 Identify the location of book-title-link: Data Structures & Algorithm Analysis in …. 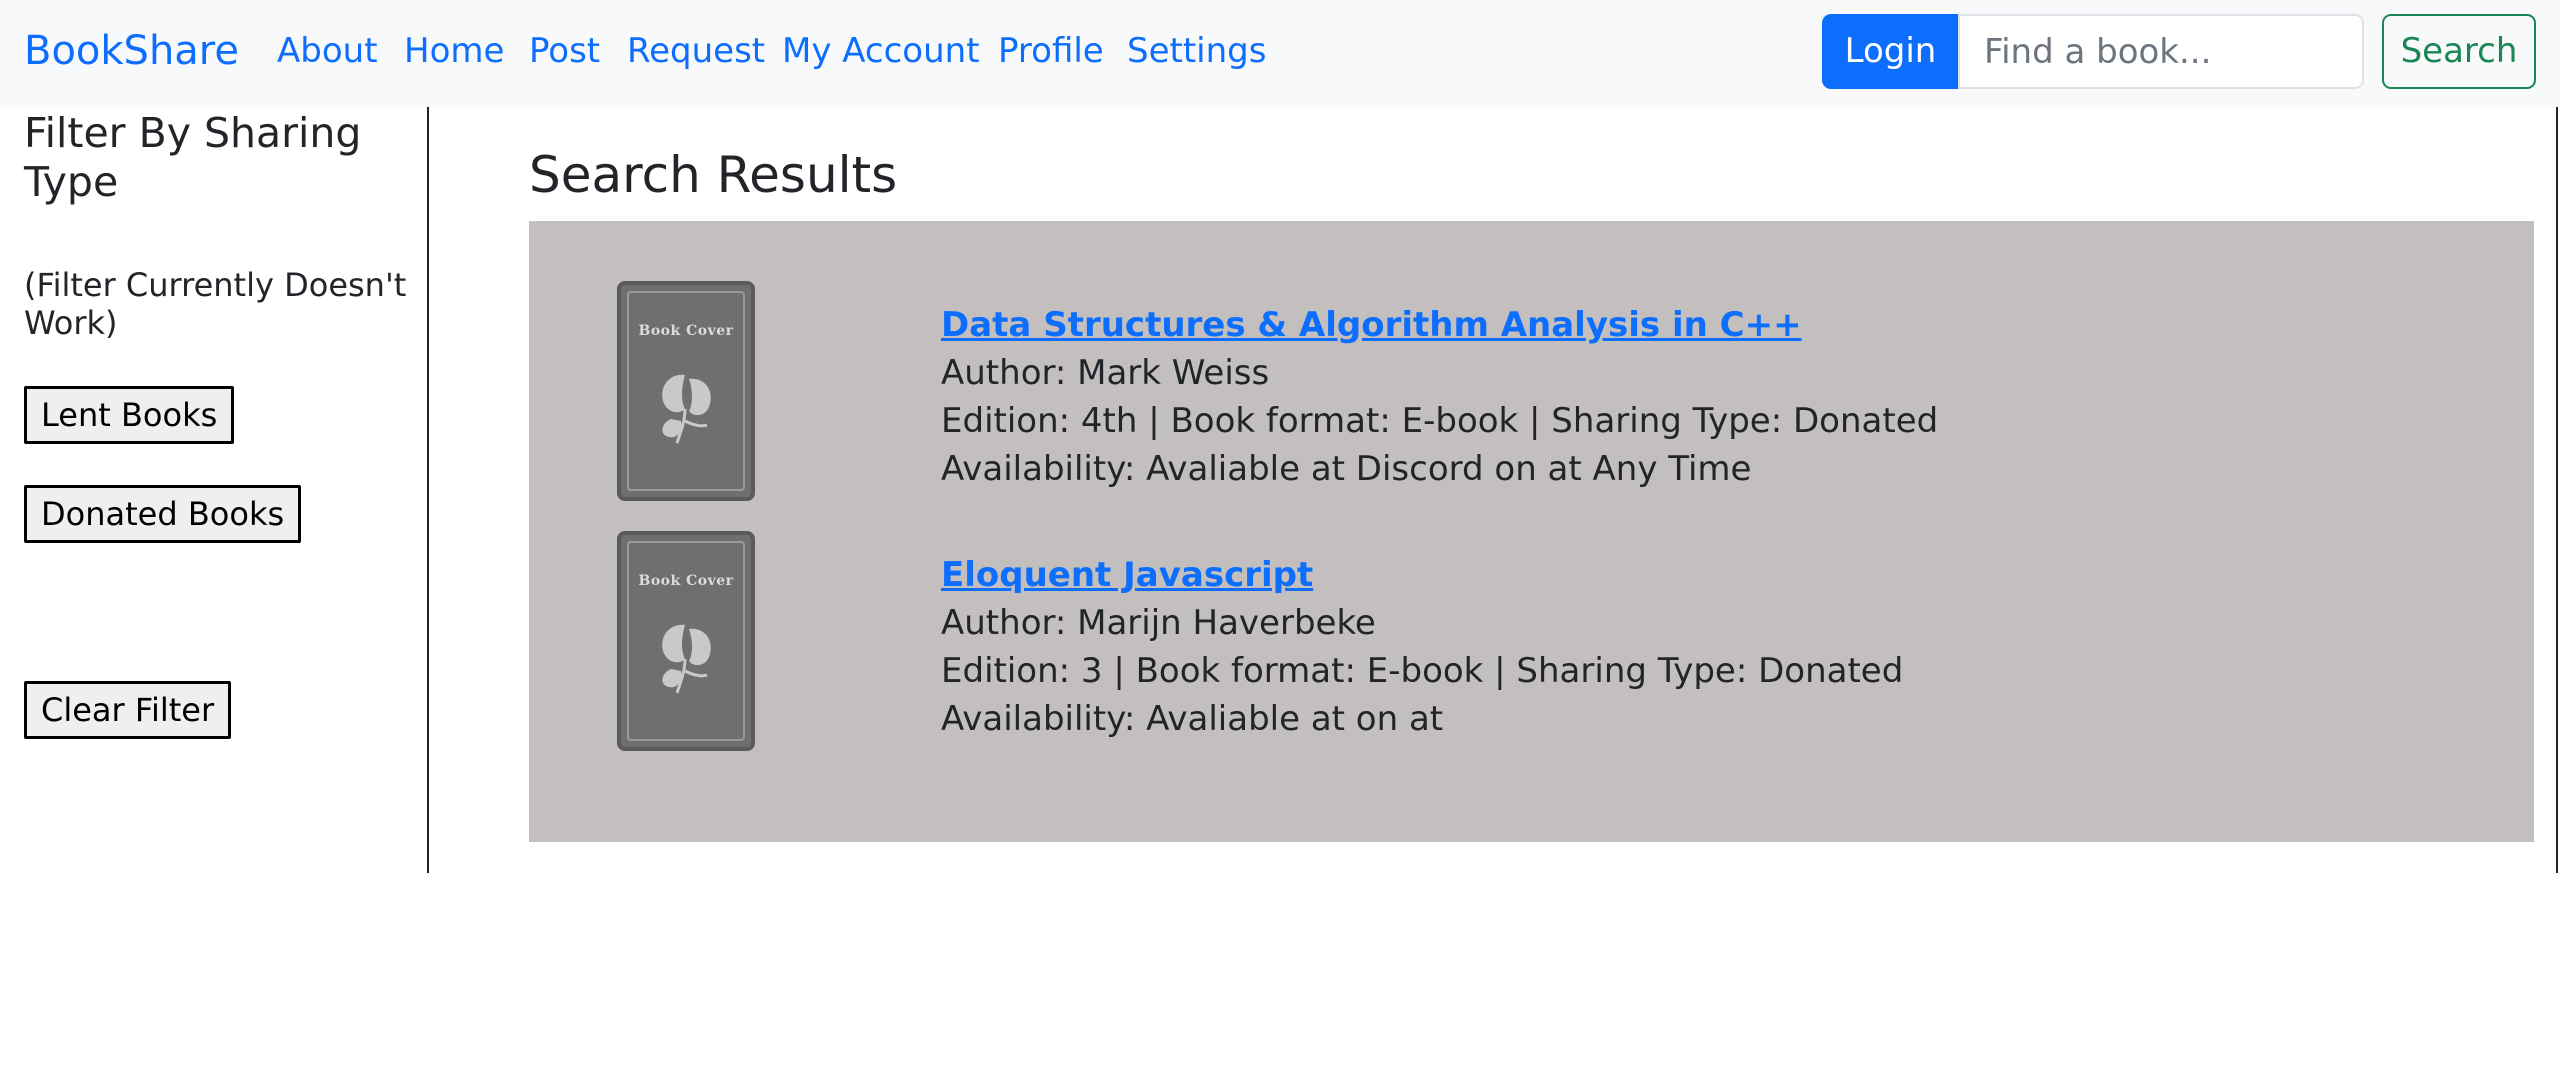
(1439, 325).